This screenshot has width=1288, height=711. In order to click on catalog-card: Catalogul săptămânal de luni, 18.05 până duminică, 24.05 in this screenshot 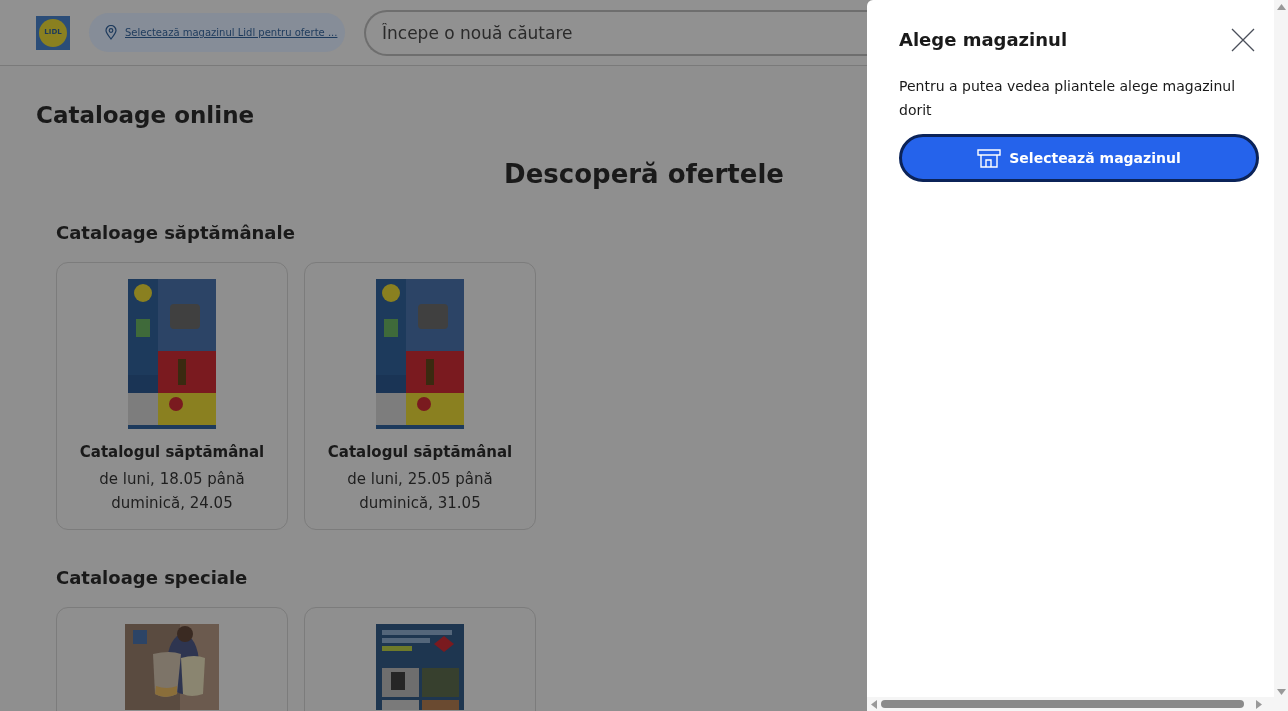, I will do `click(172, 395)`.